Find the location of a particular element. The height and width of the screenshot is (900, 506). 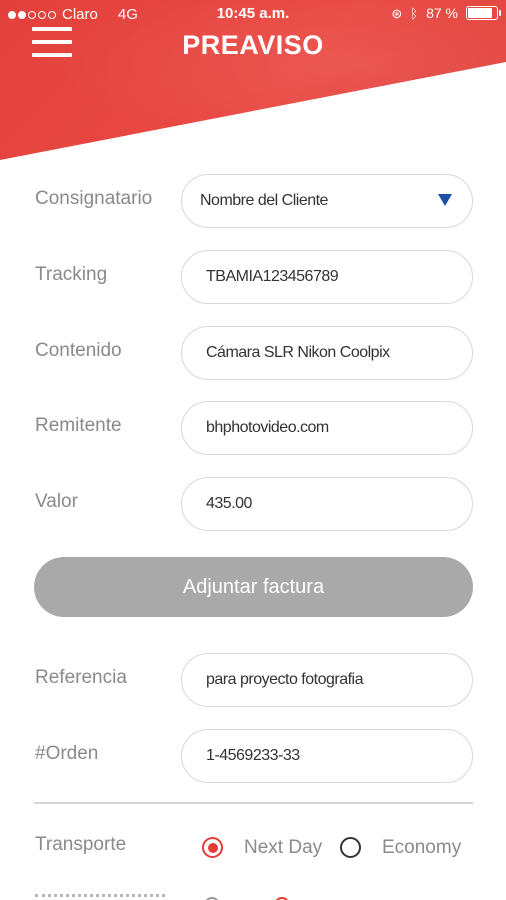

battery-percent: 87 % is located at coordinates (442, 13).